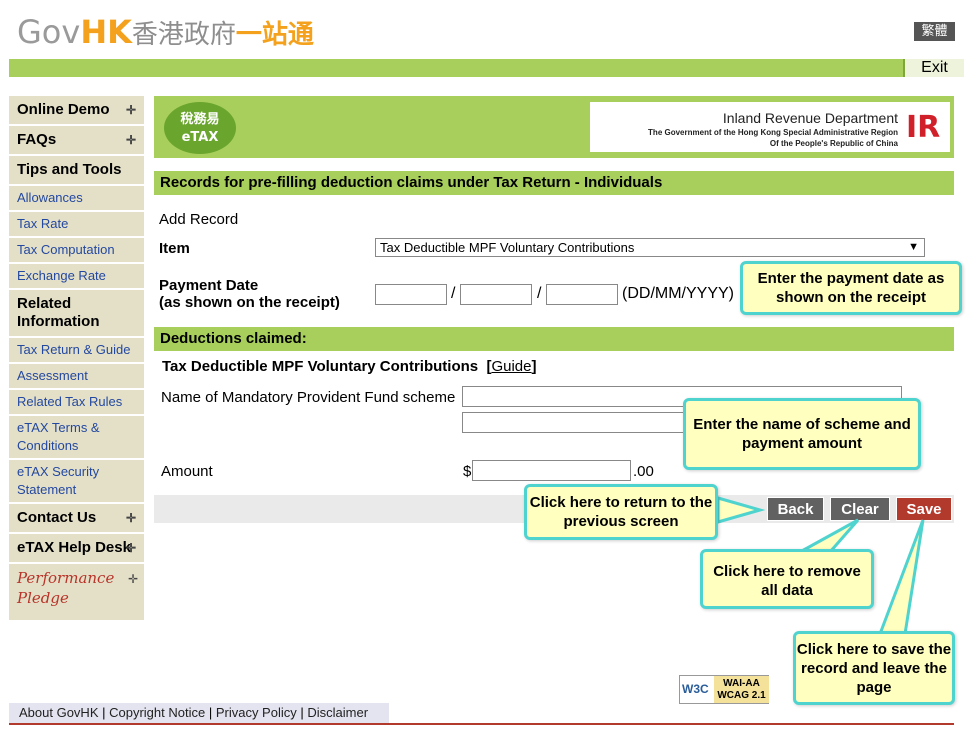 The height and width of the screenshot is (736, 977). What do you see at coordinates (157, 712) in the screenshot?
I see `footer-link-copyright: Copyright Notice` at bounding box center [157, 712].